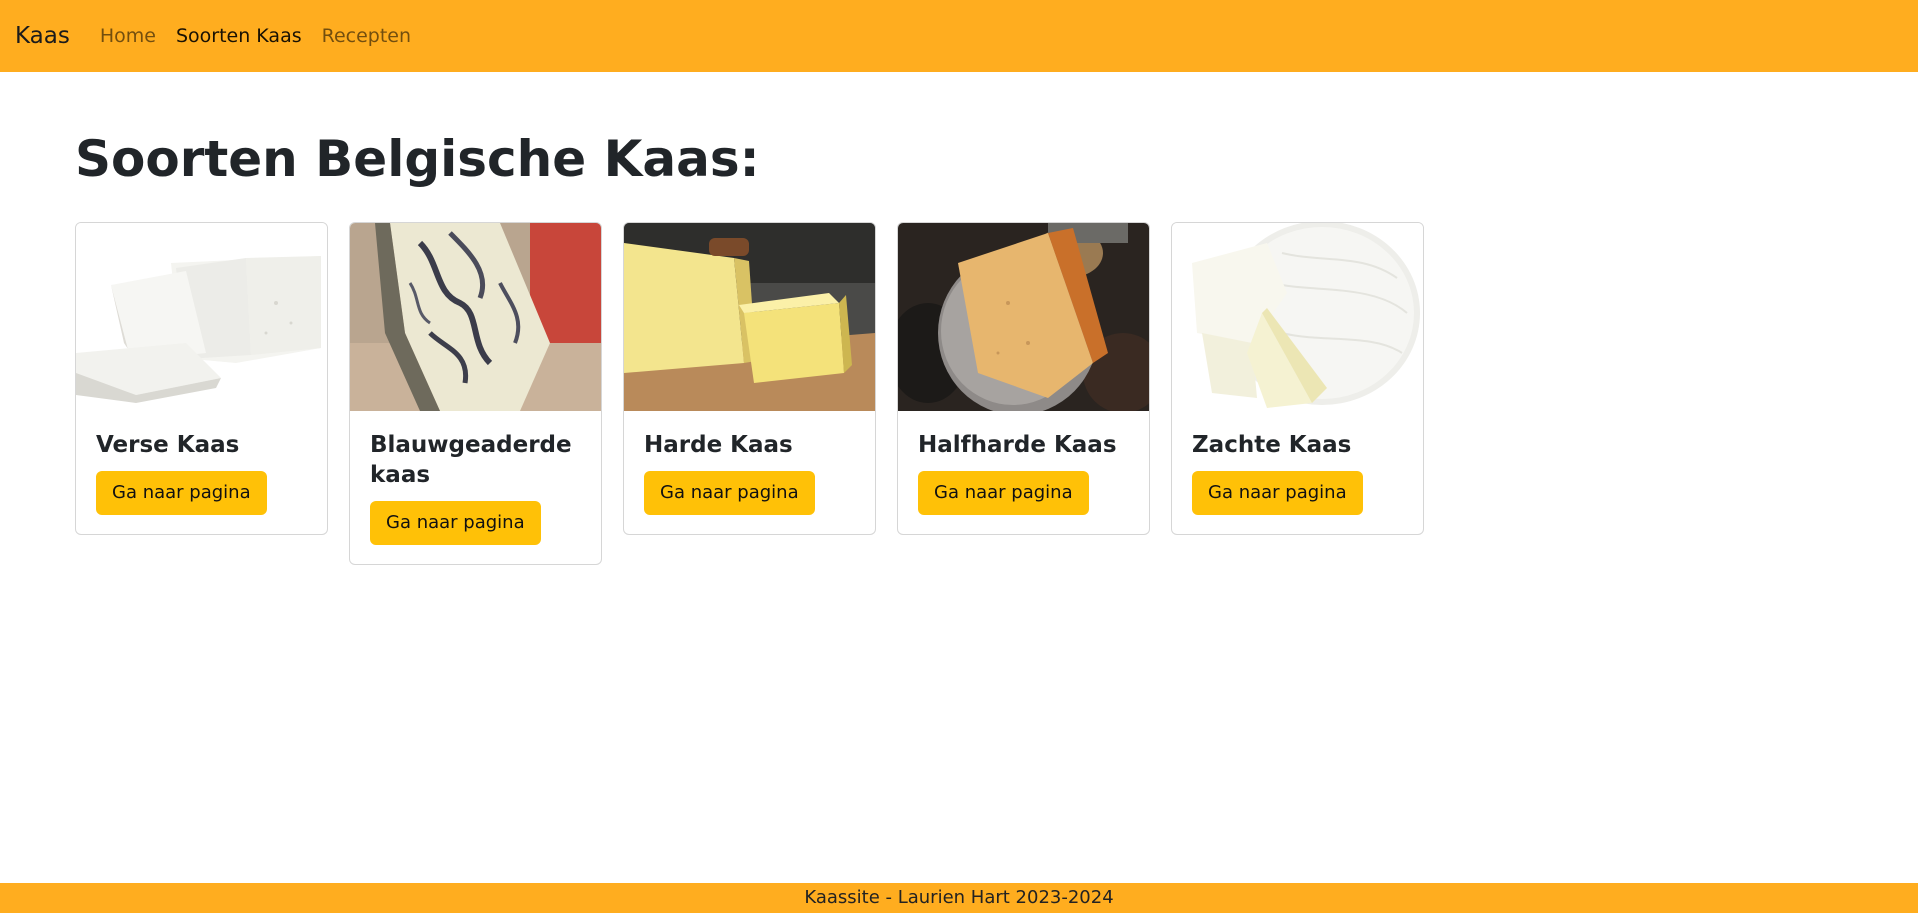 This screenshot has width=1918, height=913. What do you see at coordinates (471, 460) in the screenshot?
I see `card-title: Blauwgeaderde kaas` at bounding box center [471, 460].